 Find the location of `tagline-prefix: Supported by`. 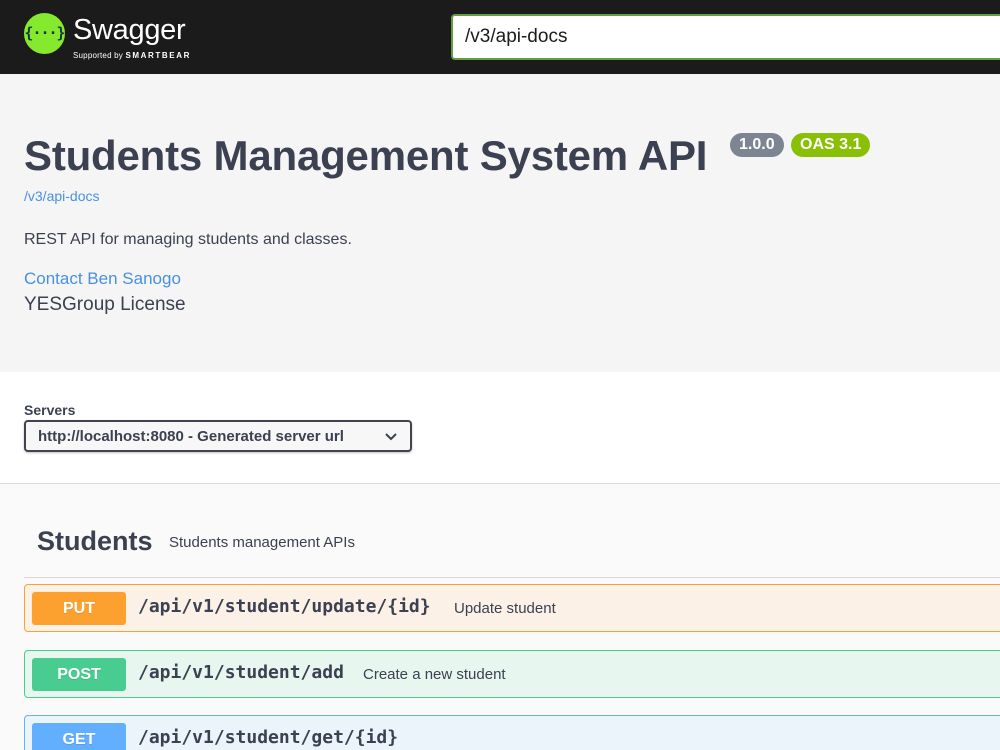

tagline-prefix: Supported by is located at coordinates (98, 55).